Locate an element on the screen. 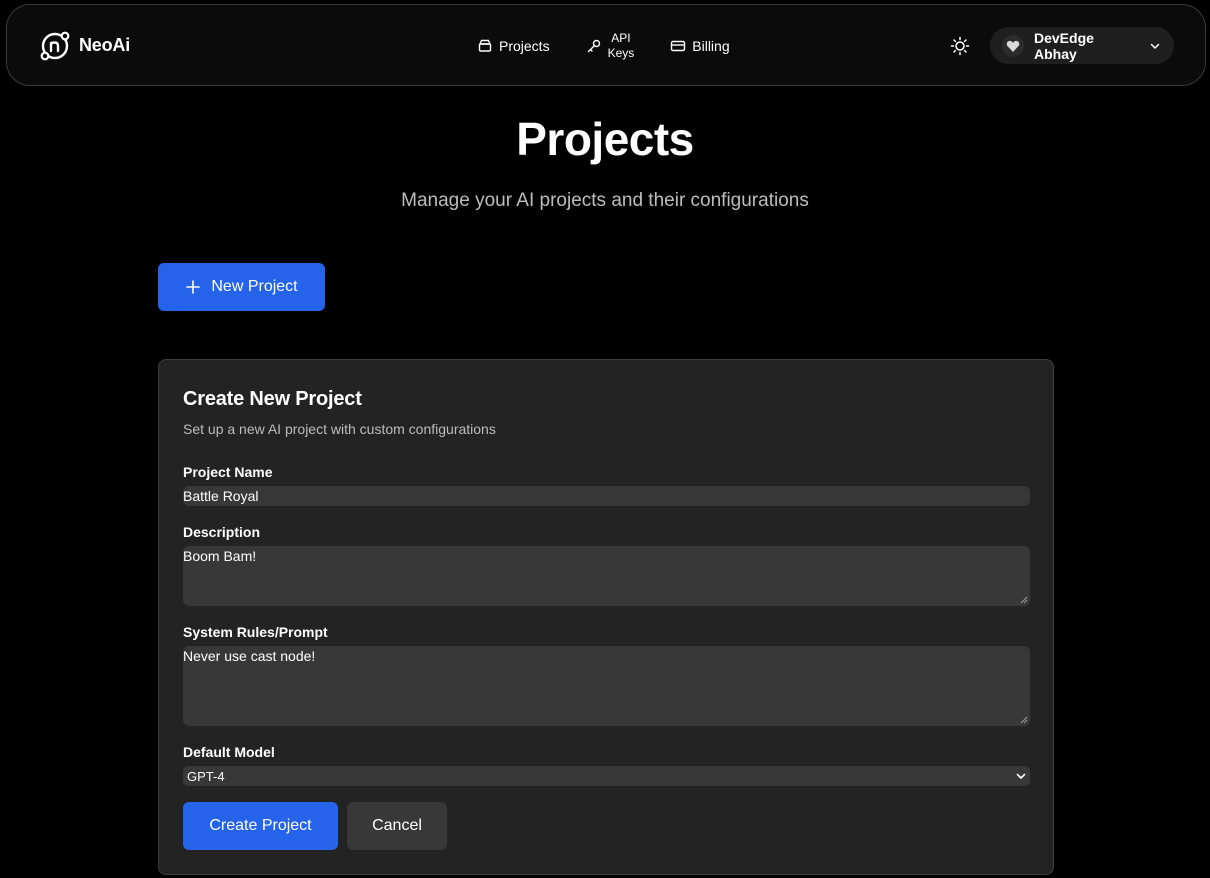 This screenshot has width=1210, height=878. nav-api-keys: API Keys is located at coordinates (610, 46).